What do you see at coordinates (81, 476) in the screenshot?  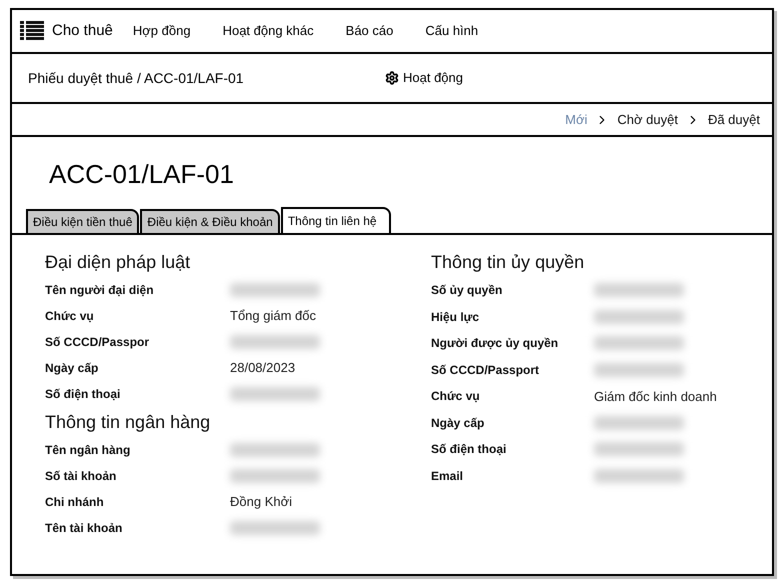 I see `field-label: Số tài khoản` at bounding box center [81, 476].